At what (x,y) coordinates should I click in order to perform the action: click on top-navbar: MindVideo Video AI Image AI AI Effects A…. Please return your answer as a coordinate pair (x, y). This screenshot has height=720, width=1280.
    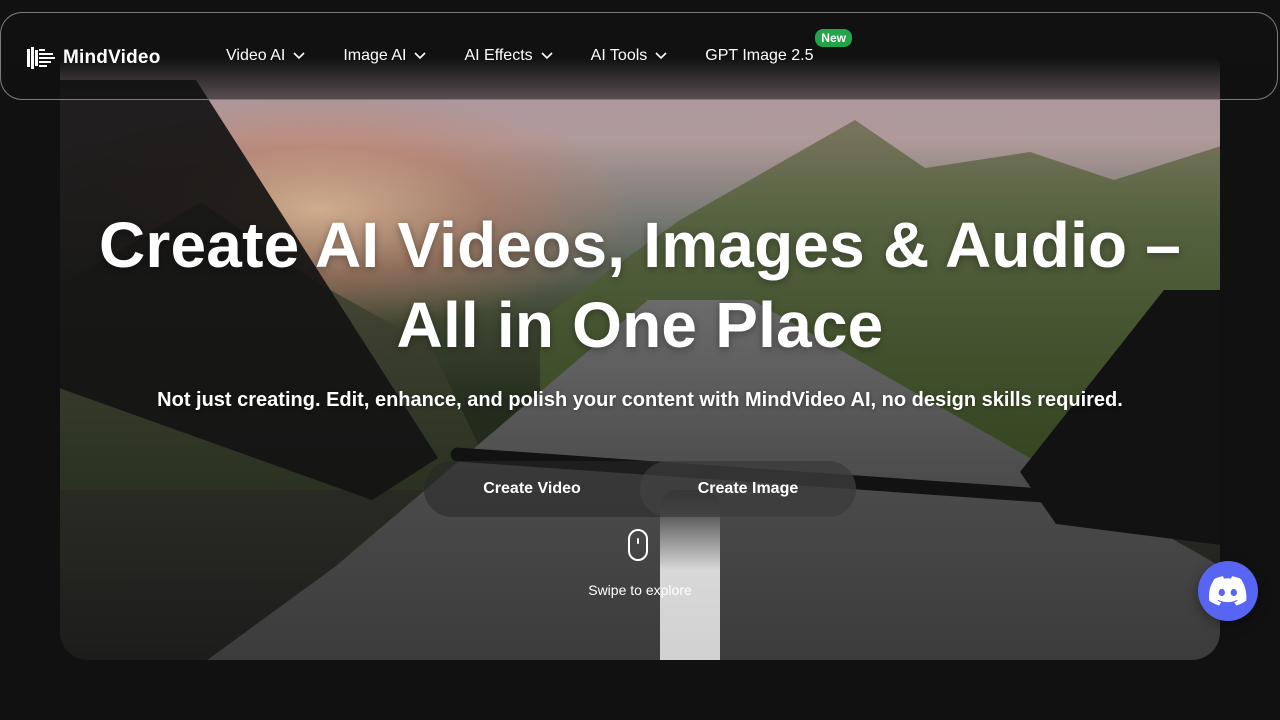
    Looking at the image, I should click on (639, 56).